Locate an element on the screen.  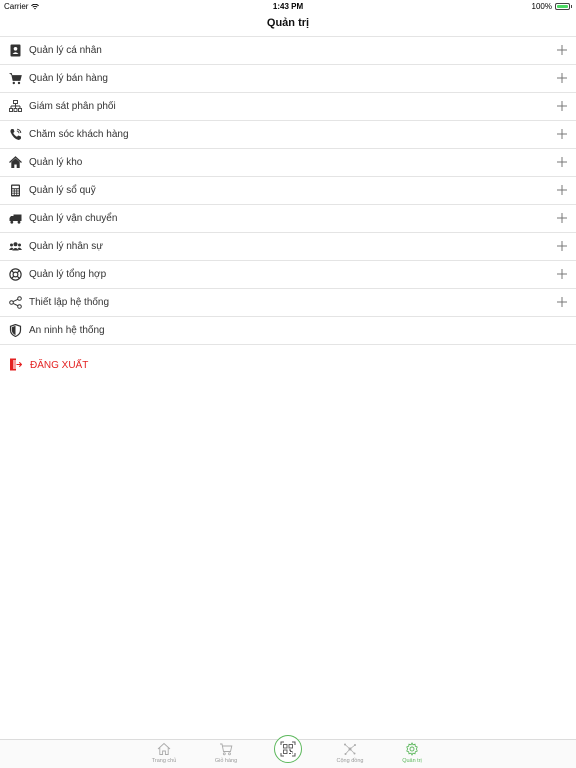
tab-label: Cộng đồng is located at coordinates (350, 761).